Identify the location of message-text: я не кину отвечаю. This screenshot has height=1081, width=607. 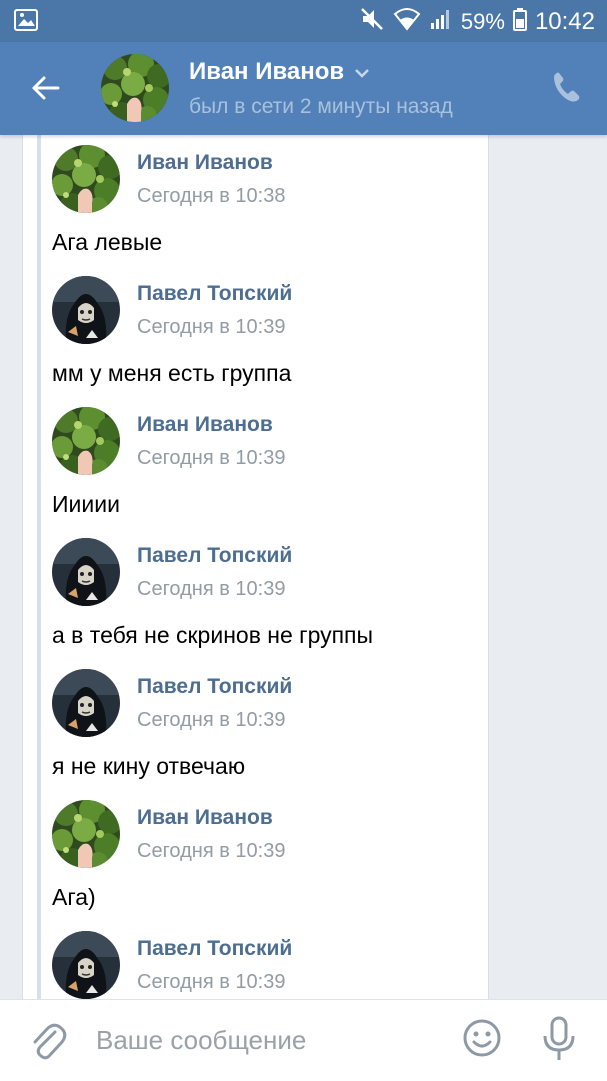
(149, 766).